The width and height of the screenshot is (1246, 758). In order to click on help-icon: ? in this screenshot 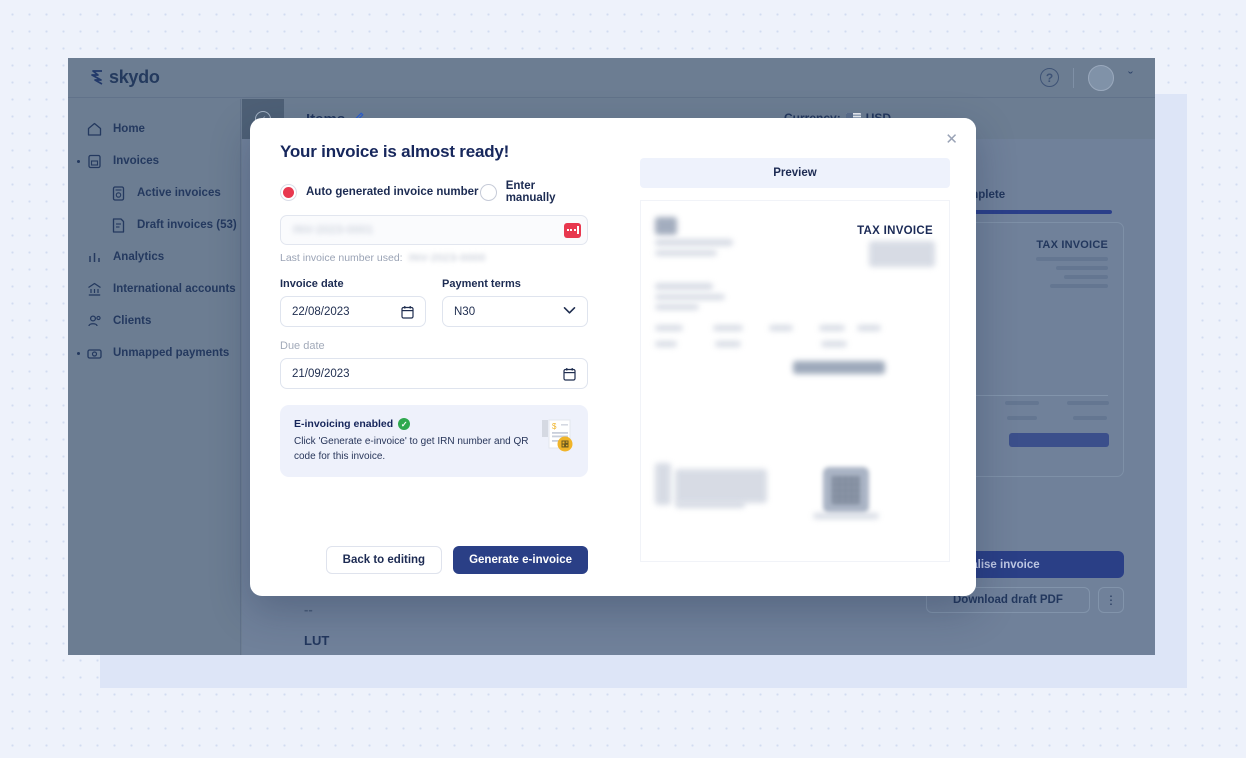, I will do `click(1049, 77)`.